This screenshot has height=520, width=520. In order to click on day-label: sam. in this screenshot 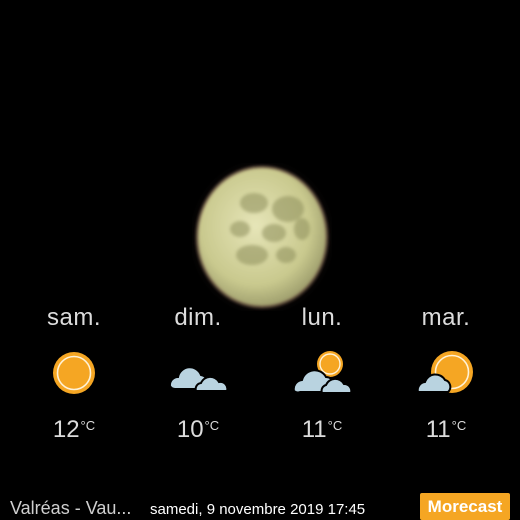, I will do `click(73, 317)`.